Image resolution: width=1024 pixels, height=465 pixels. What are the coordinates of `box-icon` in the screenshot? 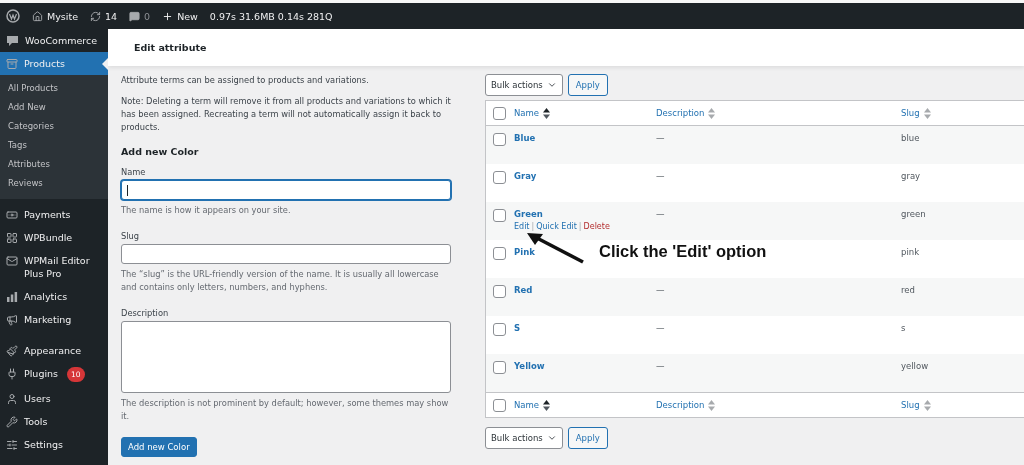 It's located at (12, 64).